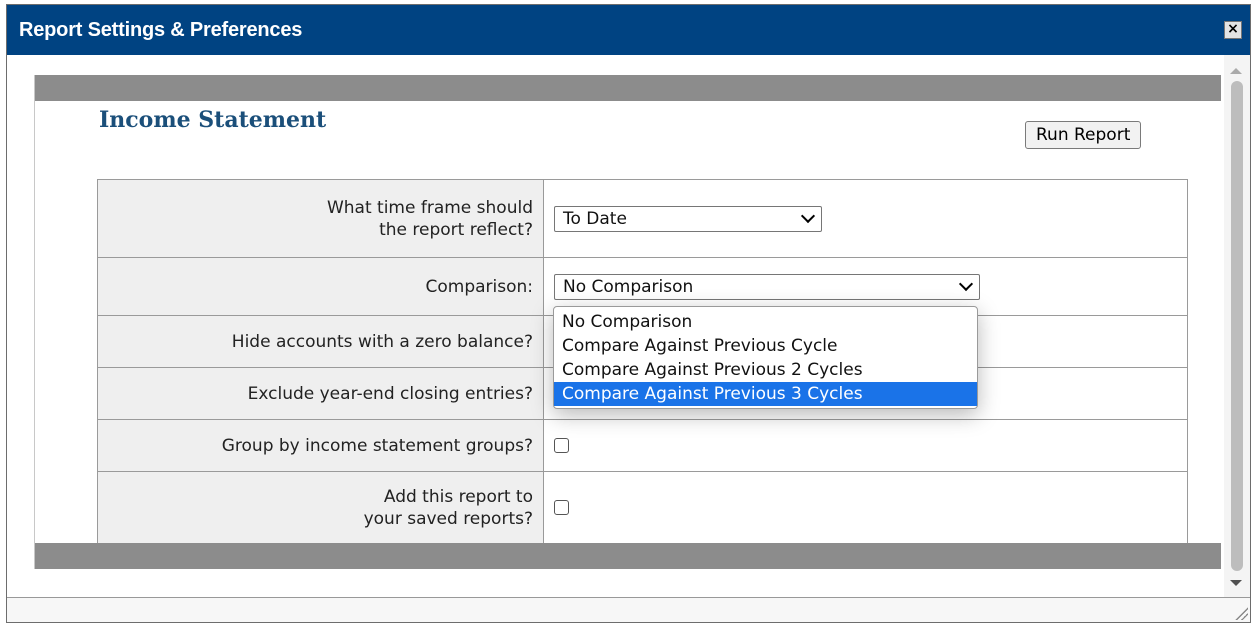 This screenshot has height=625, width=1253. I want to click on vertical-scrollbar, so click(1237, 328).